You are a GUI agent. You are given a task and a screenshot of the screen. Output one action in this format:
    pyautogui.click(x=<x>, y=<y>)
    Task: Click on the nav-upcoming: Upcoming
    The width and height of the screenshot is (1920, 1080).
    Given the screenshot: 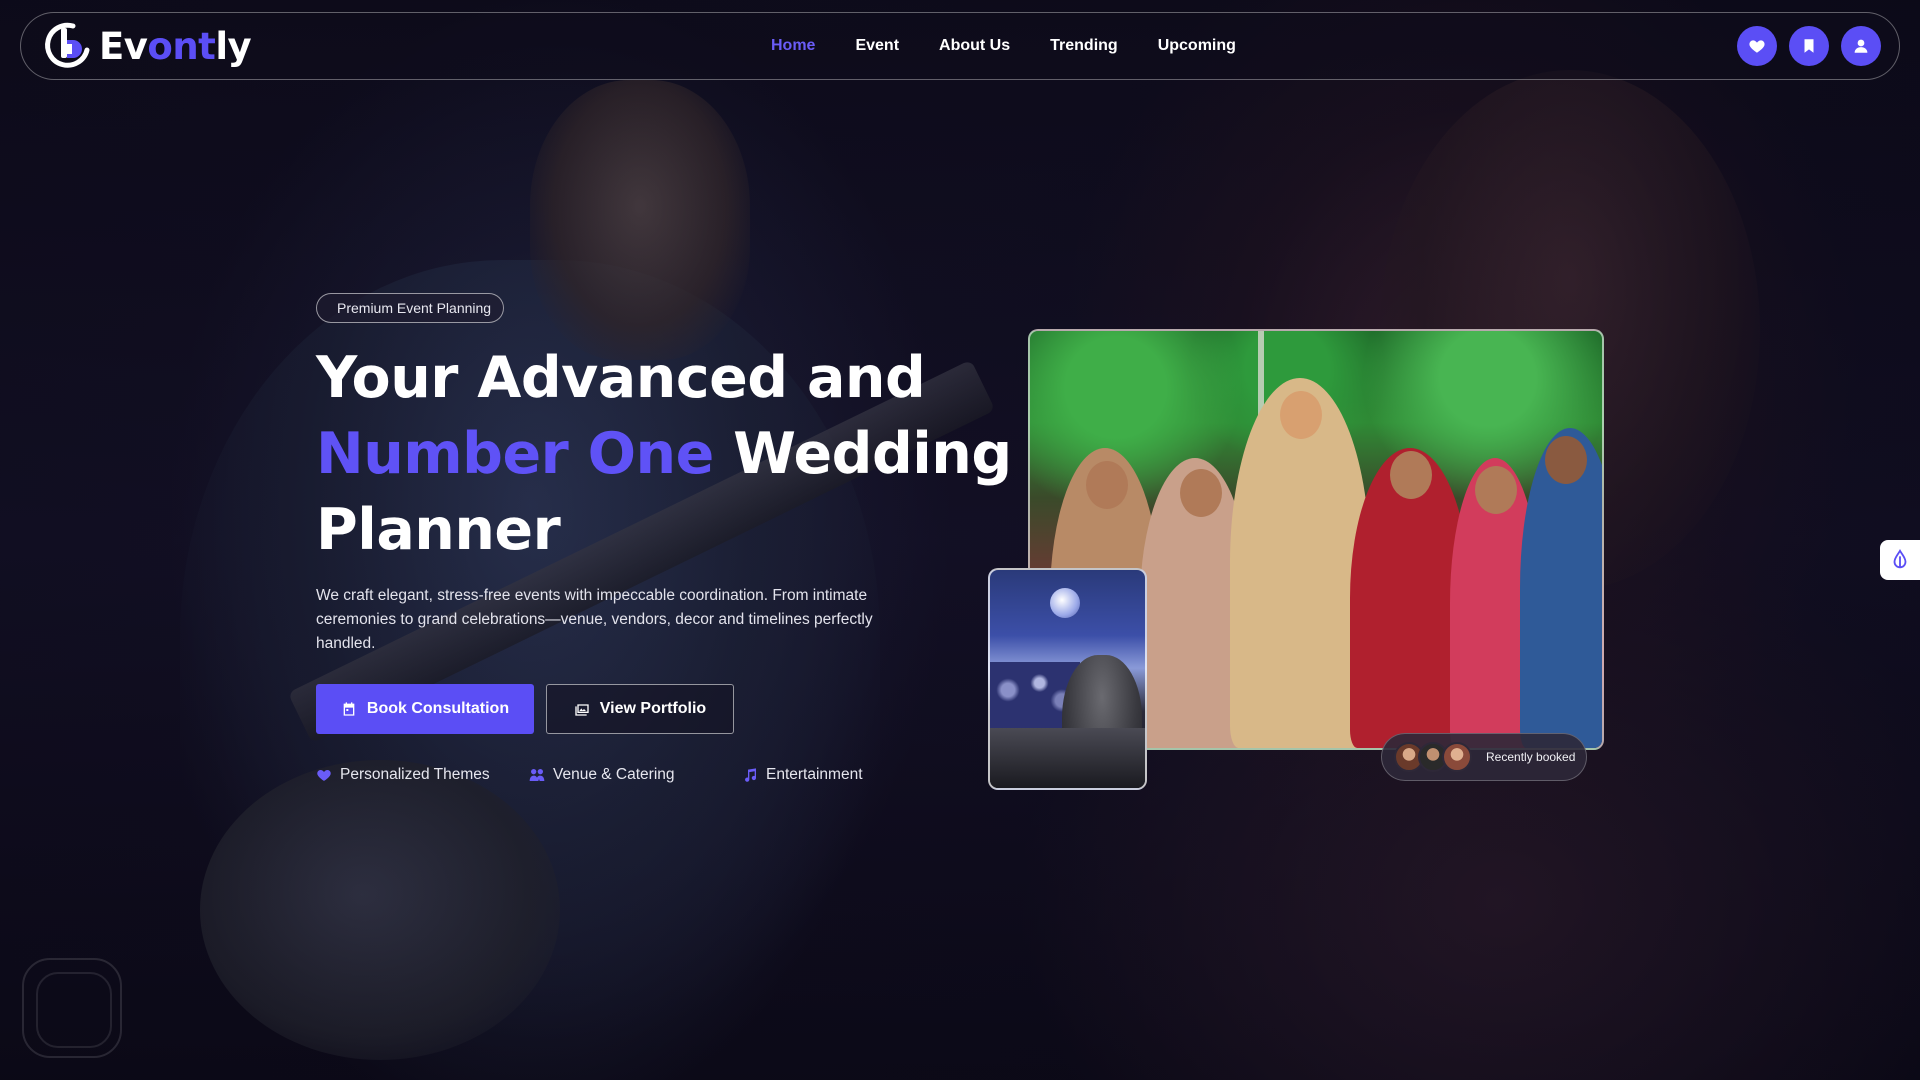 What is the action you would take?
    pyautogui.click(x=1197, y=46)
    